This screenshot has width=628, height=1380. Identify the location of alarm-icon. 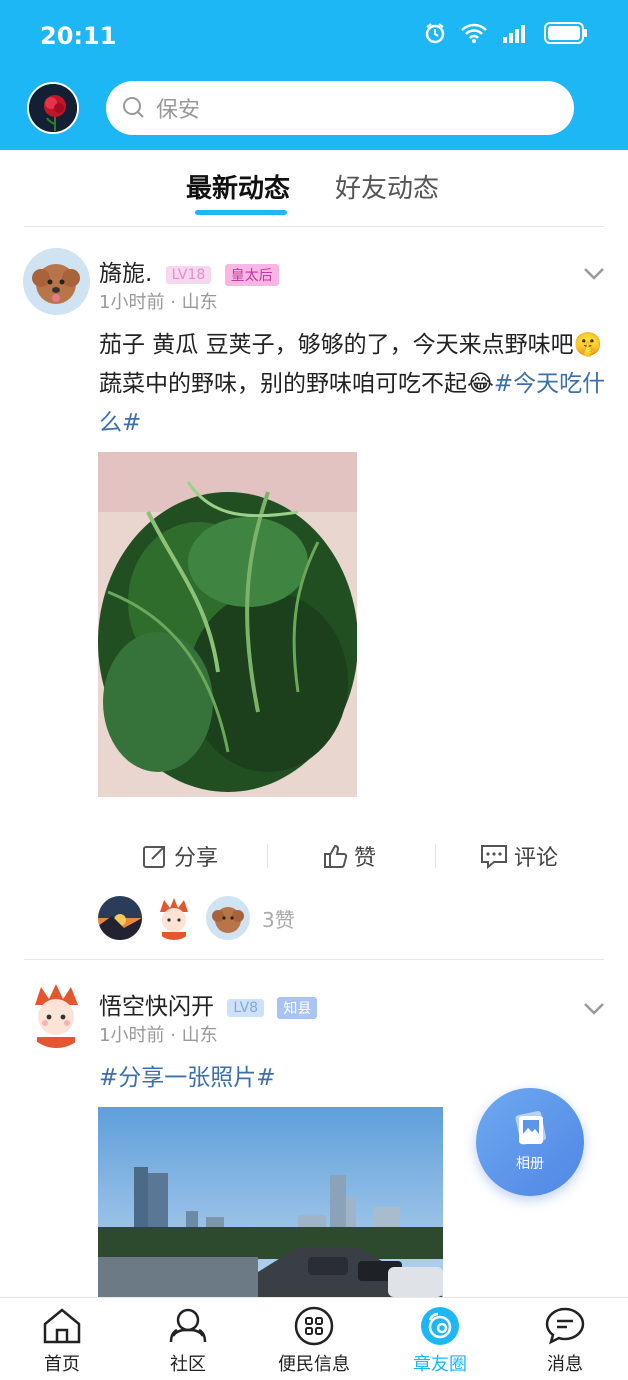
(435, 33).